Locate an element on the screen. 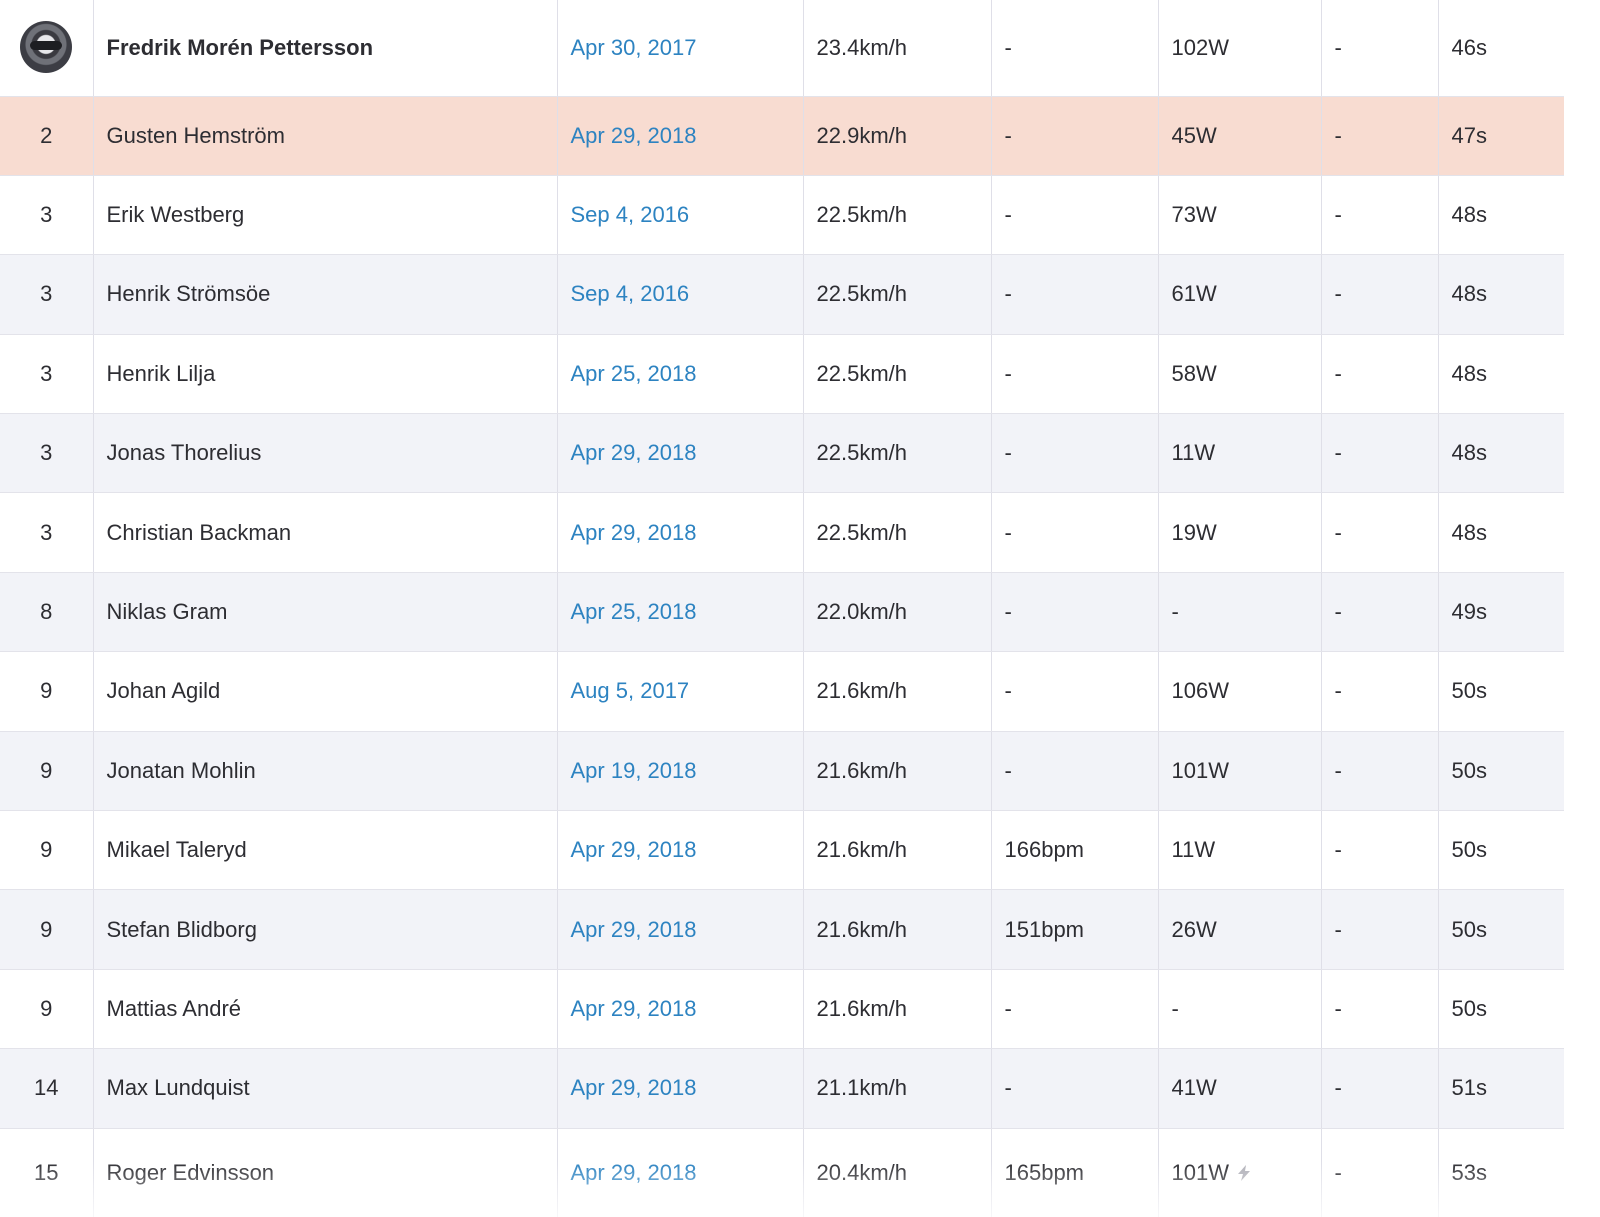 Image resolution: width=1600 pixels, height=1217 pixels. activity-date-link: Aug 5, 2017 is located at coordinates (680, 691).